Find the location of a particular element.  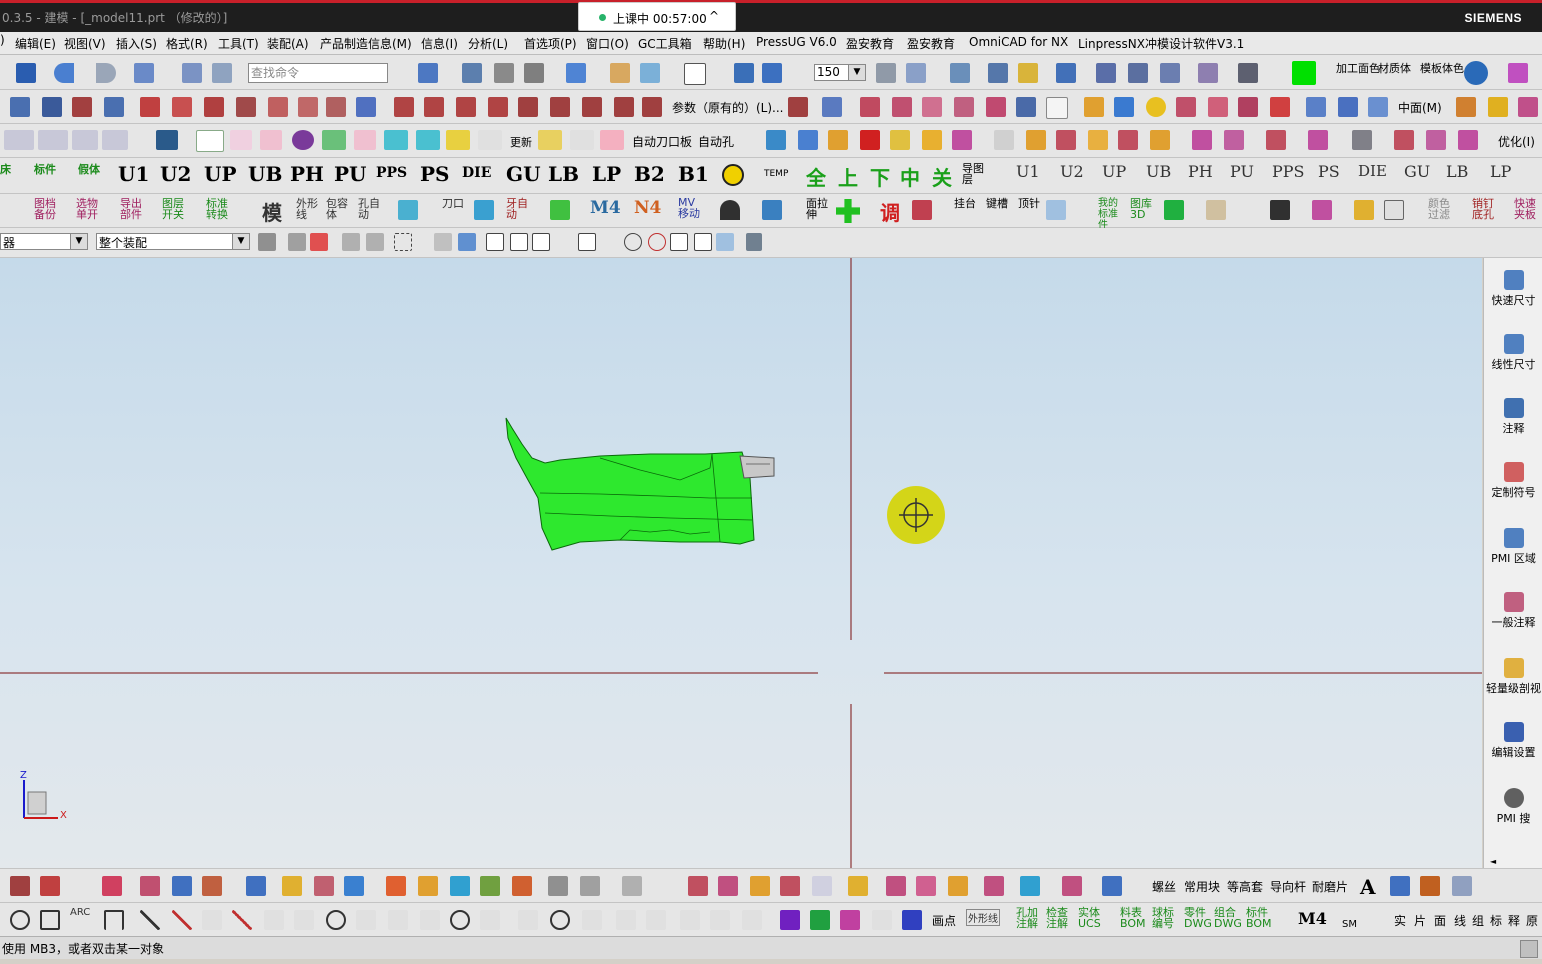

bottom-tool-bb-icon is located at coordinates (560, 920).